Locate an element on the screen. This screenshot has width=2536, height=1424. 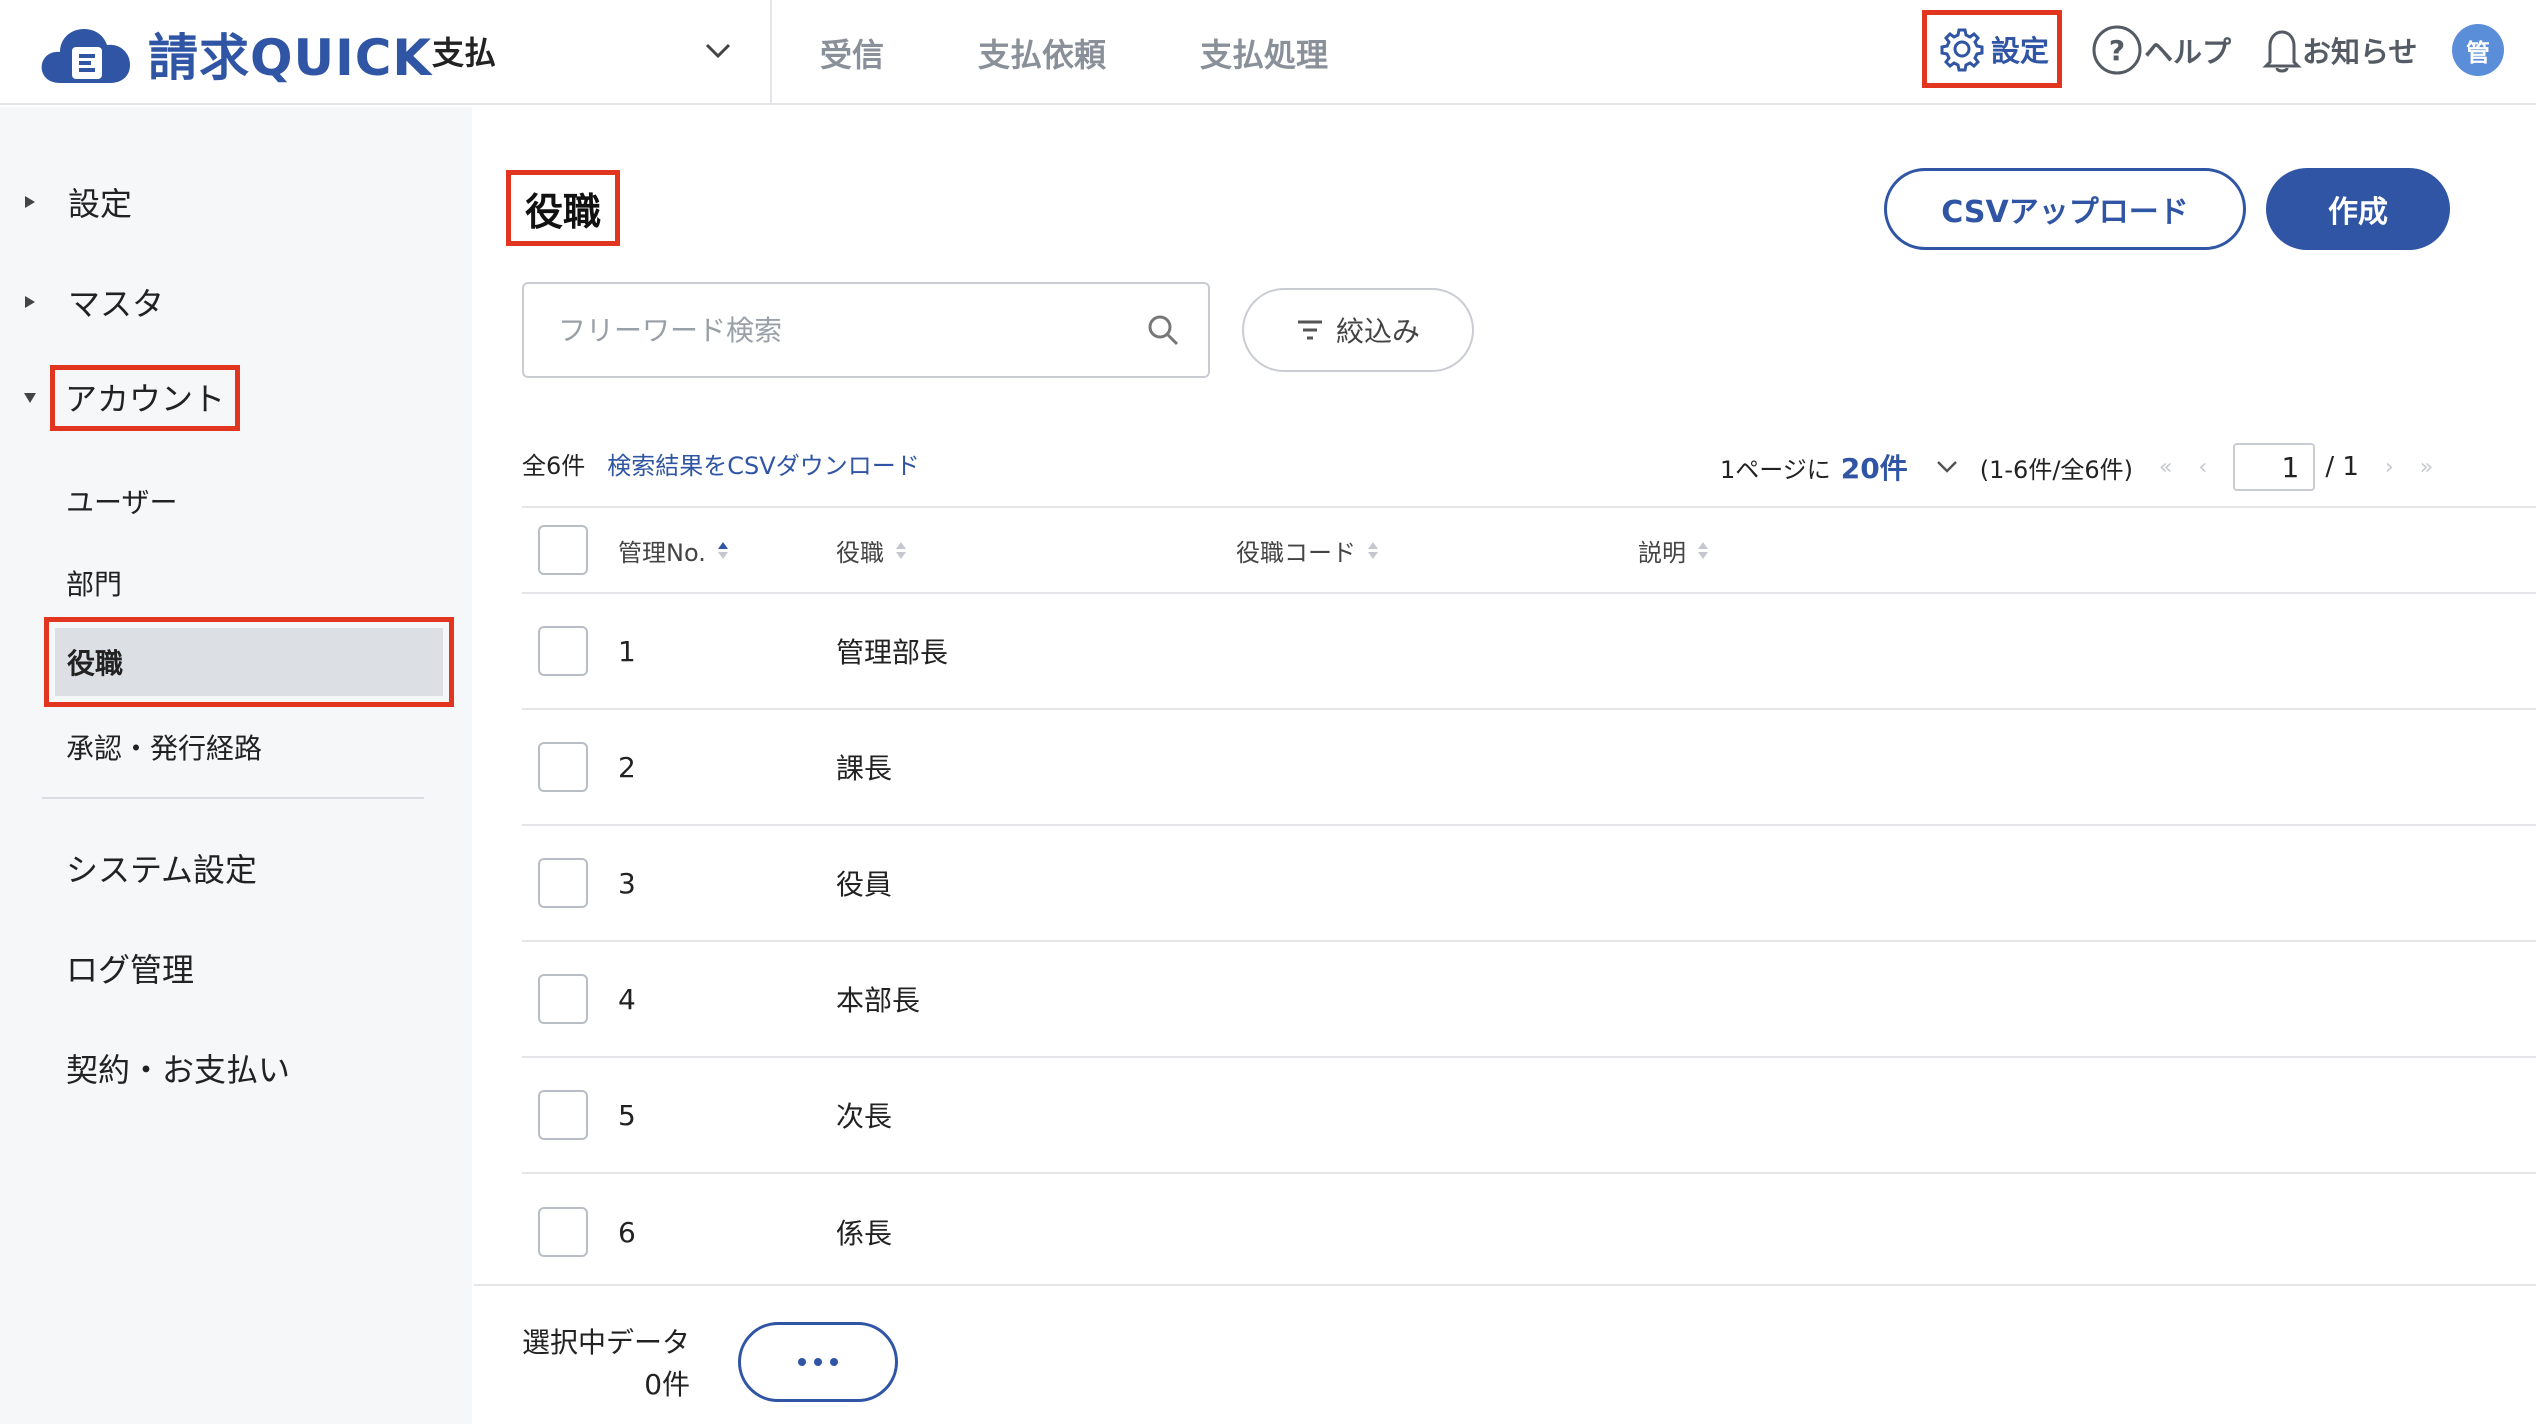
sidebar-item-log-management: ログ管理 is located at coordinates (130, 968).